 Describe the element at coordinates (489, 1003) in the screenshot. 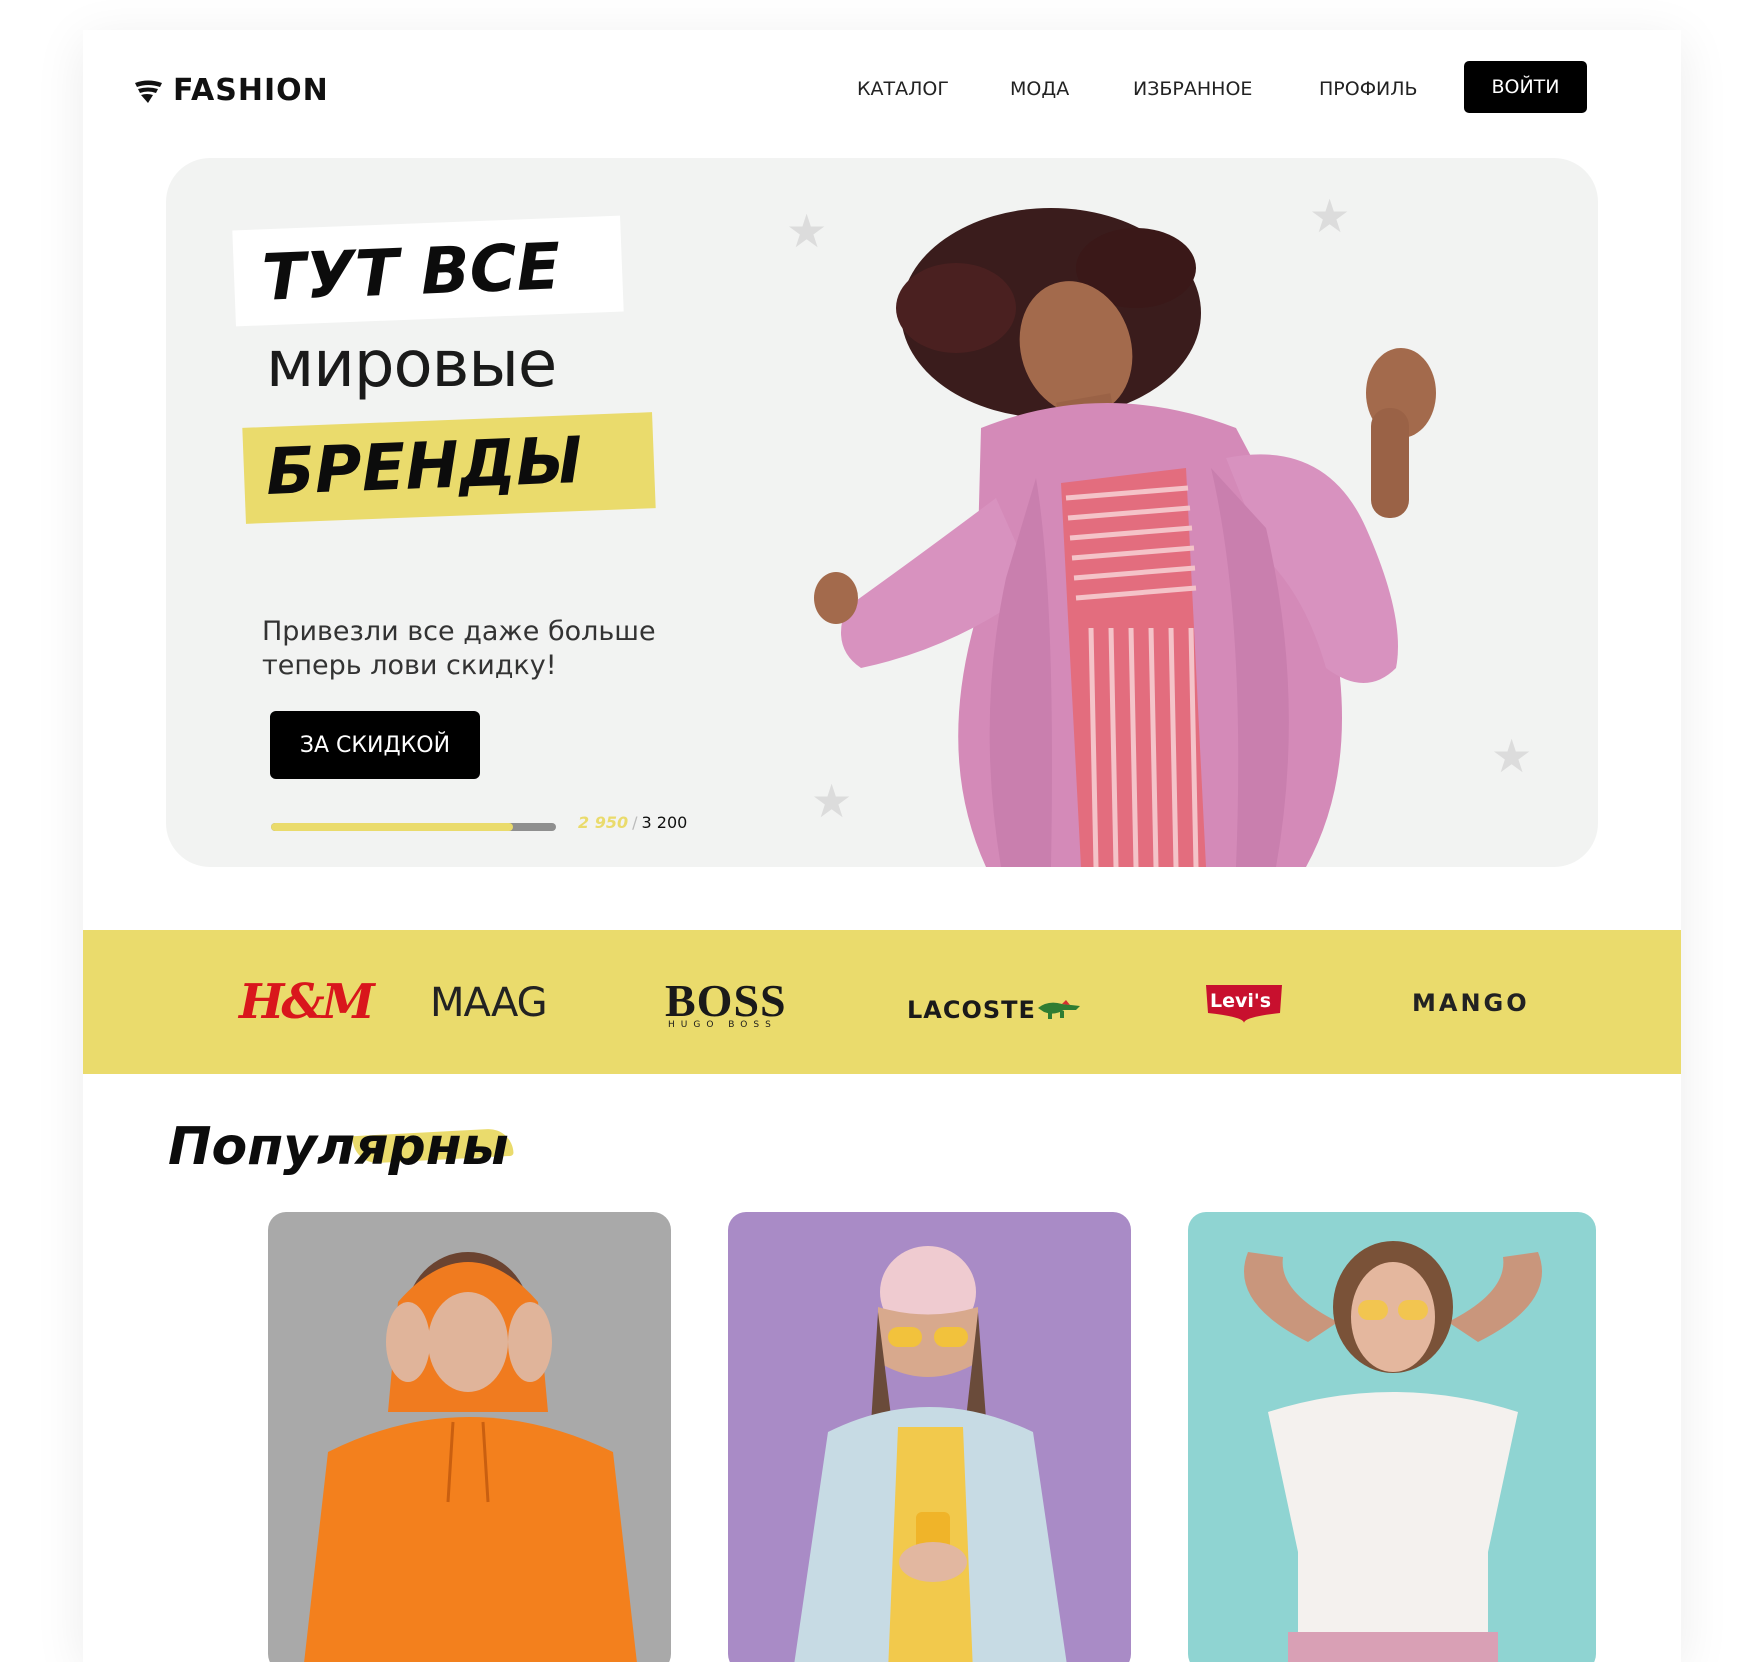

I see `brand-logo-maag: MAAG` at that location.